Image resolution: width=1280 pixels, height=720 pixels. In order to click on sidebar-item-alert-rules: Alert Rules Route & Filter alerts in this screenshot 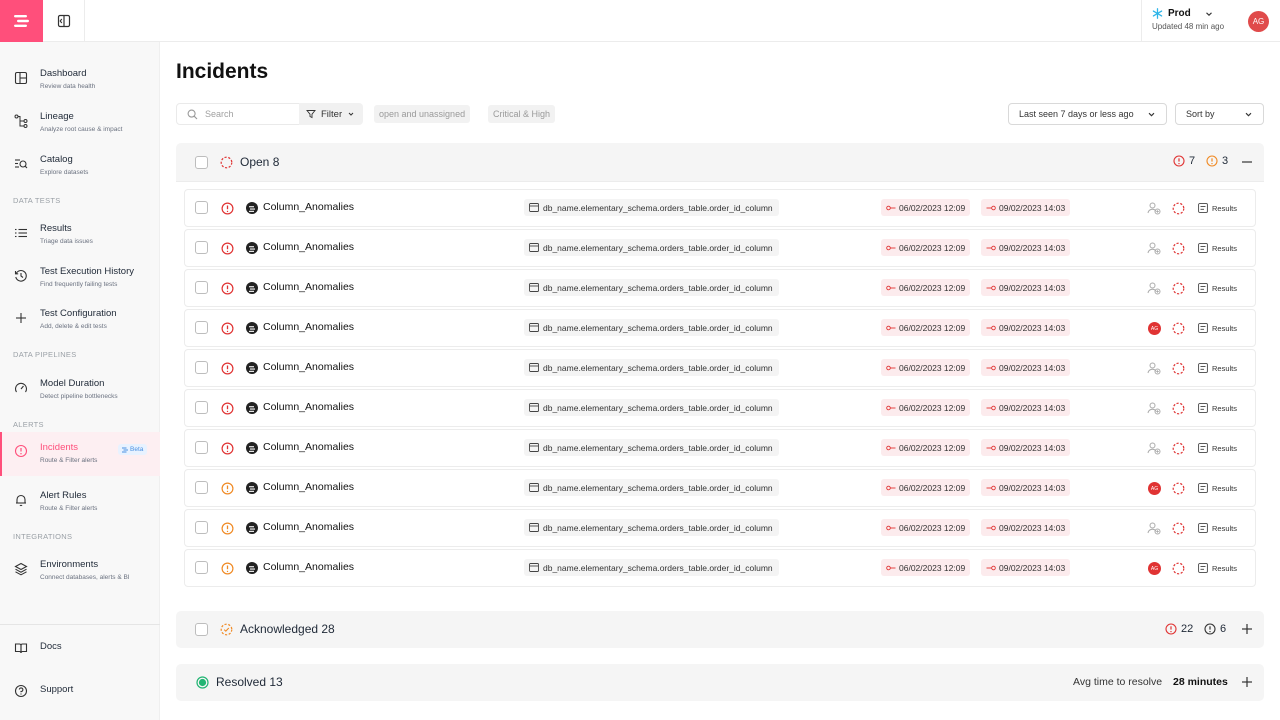, I will do `click(80, 502)`.